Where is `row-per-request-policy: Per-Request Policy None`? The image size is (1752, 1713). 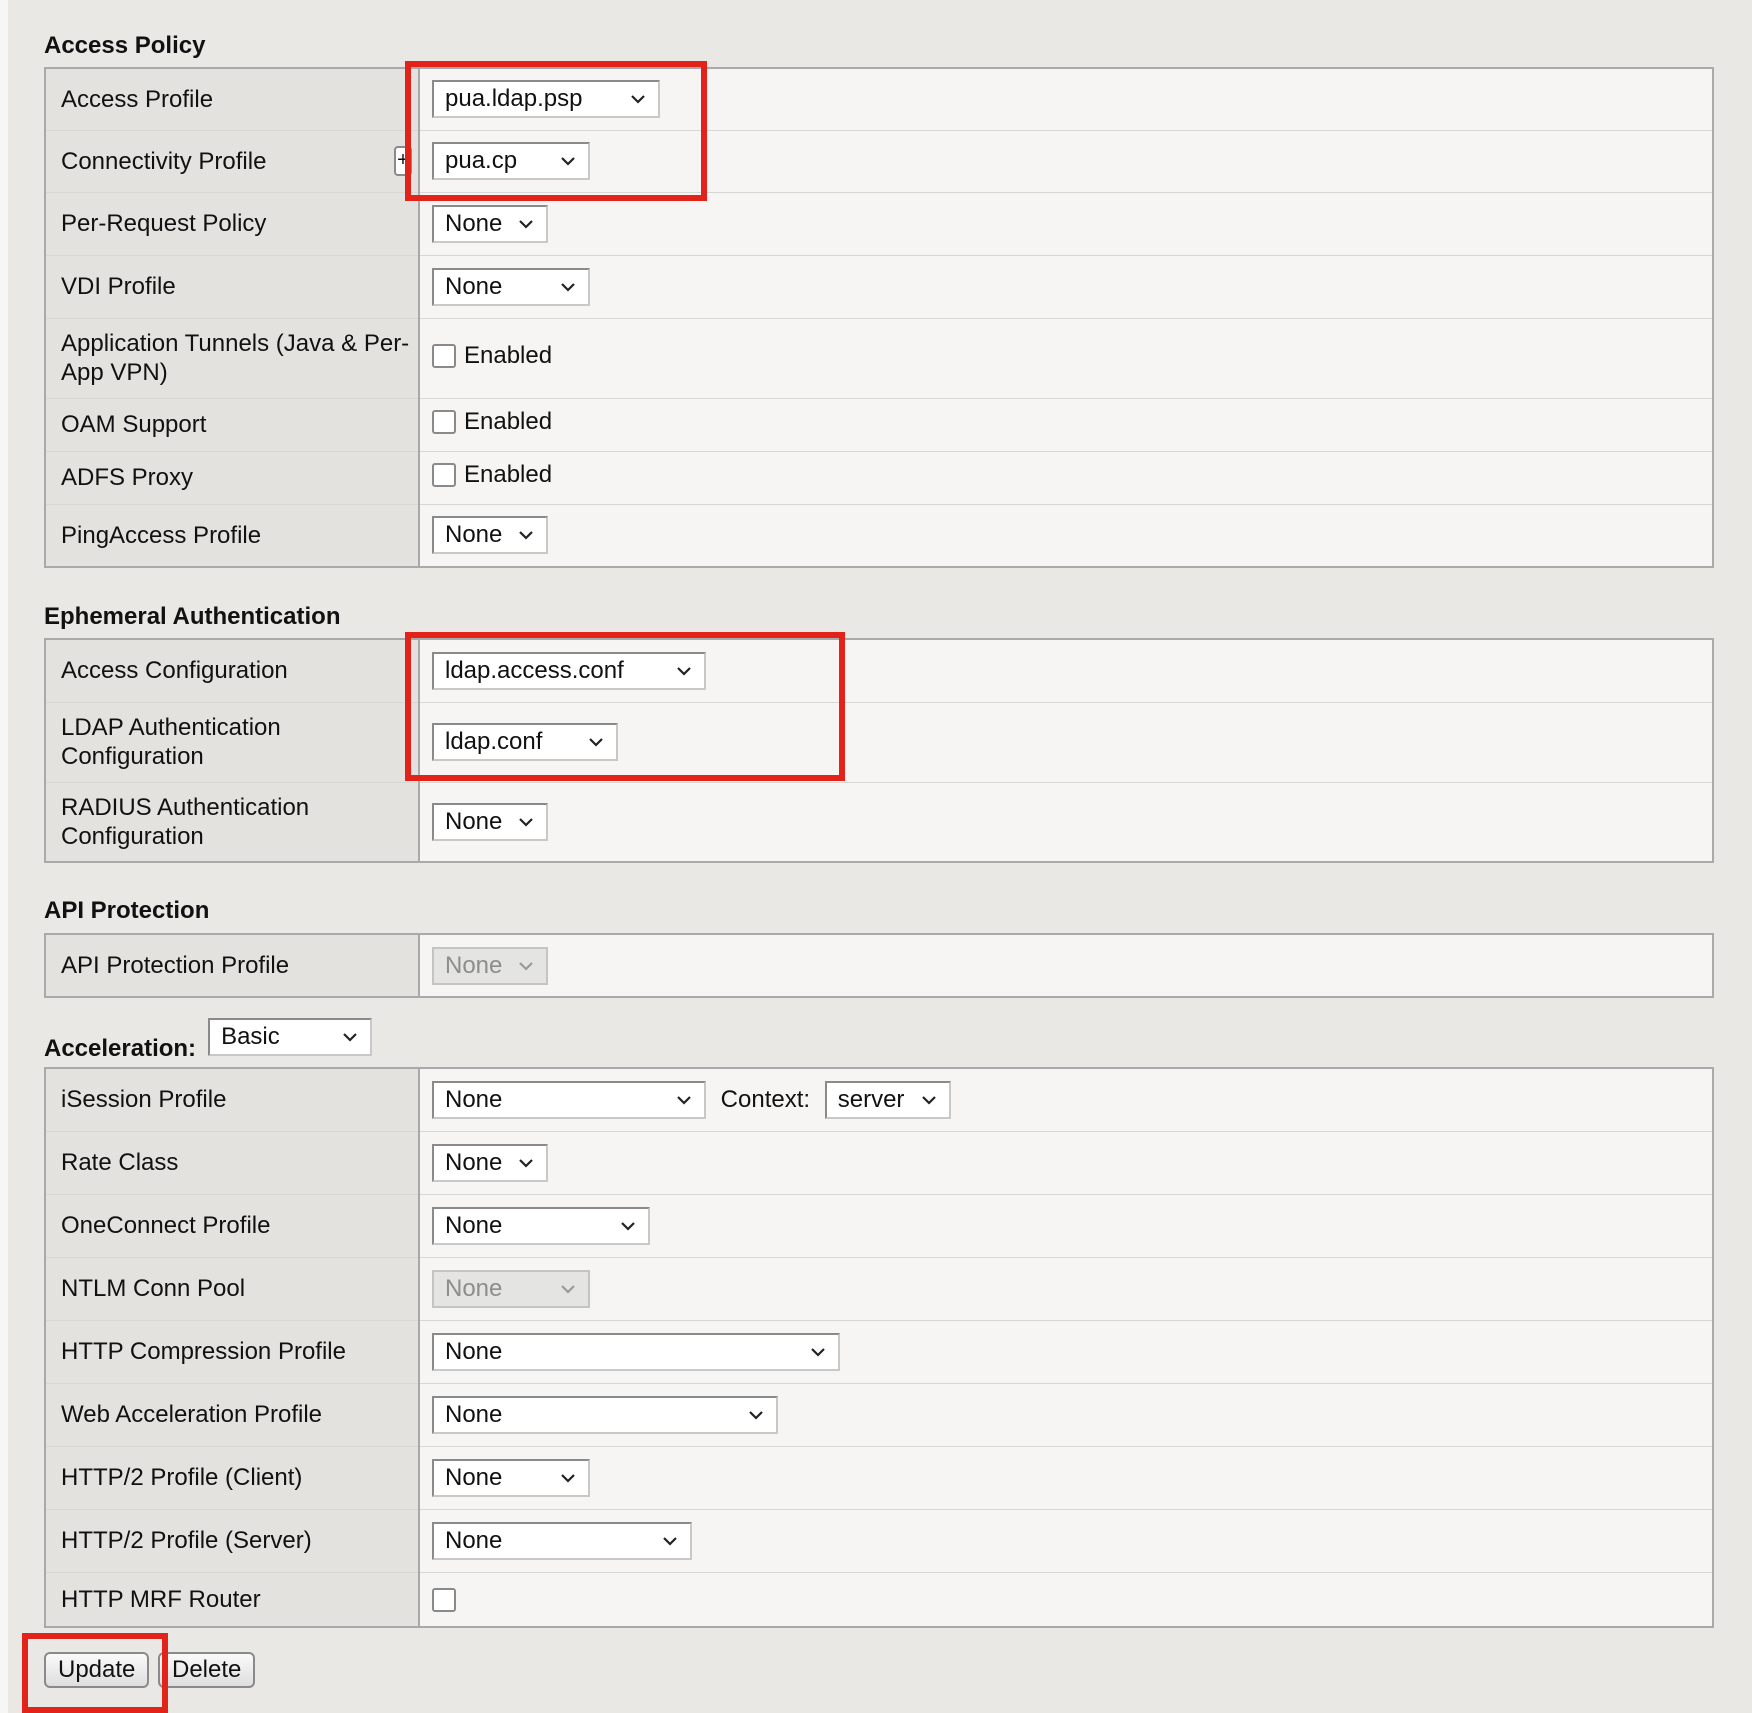 row-per-request-policy: Per-Request Policy None is located at coordinates (879, 224).